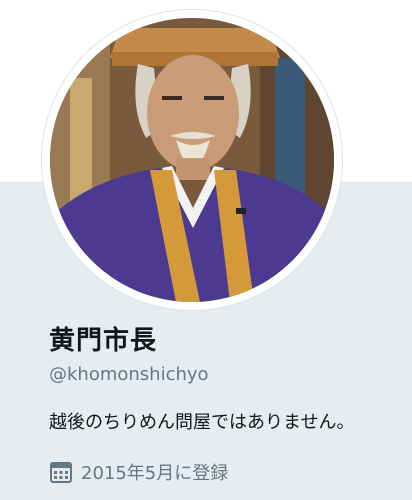  Describe the element at coordinates (103, 338) in the screenshot. I see `display-name: 黄門市長` at that location.